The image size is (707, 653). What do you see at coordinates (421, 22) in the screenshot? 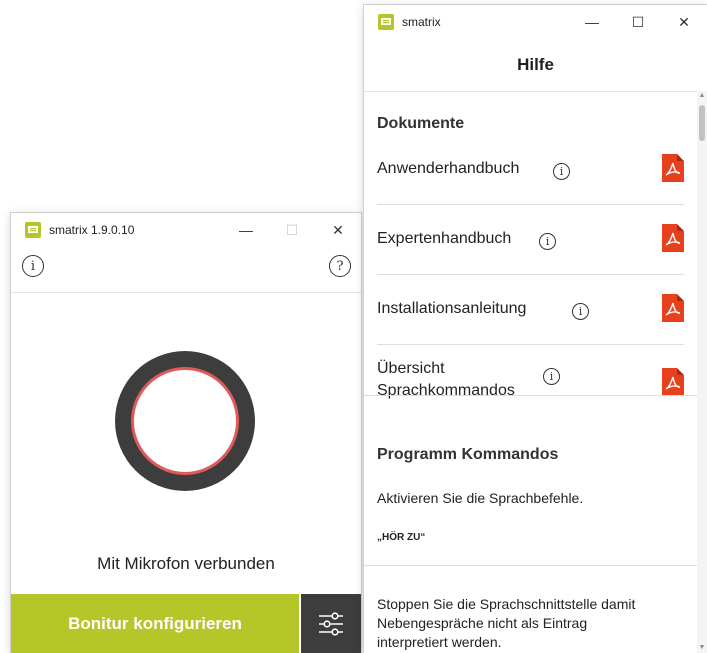
I see `window-title: smatrix` at bounding box center [421, 22].